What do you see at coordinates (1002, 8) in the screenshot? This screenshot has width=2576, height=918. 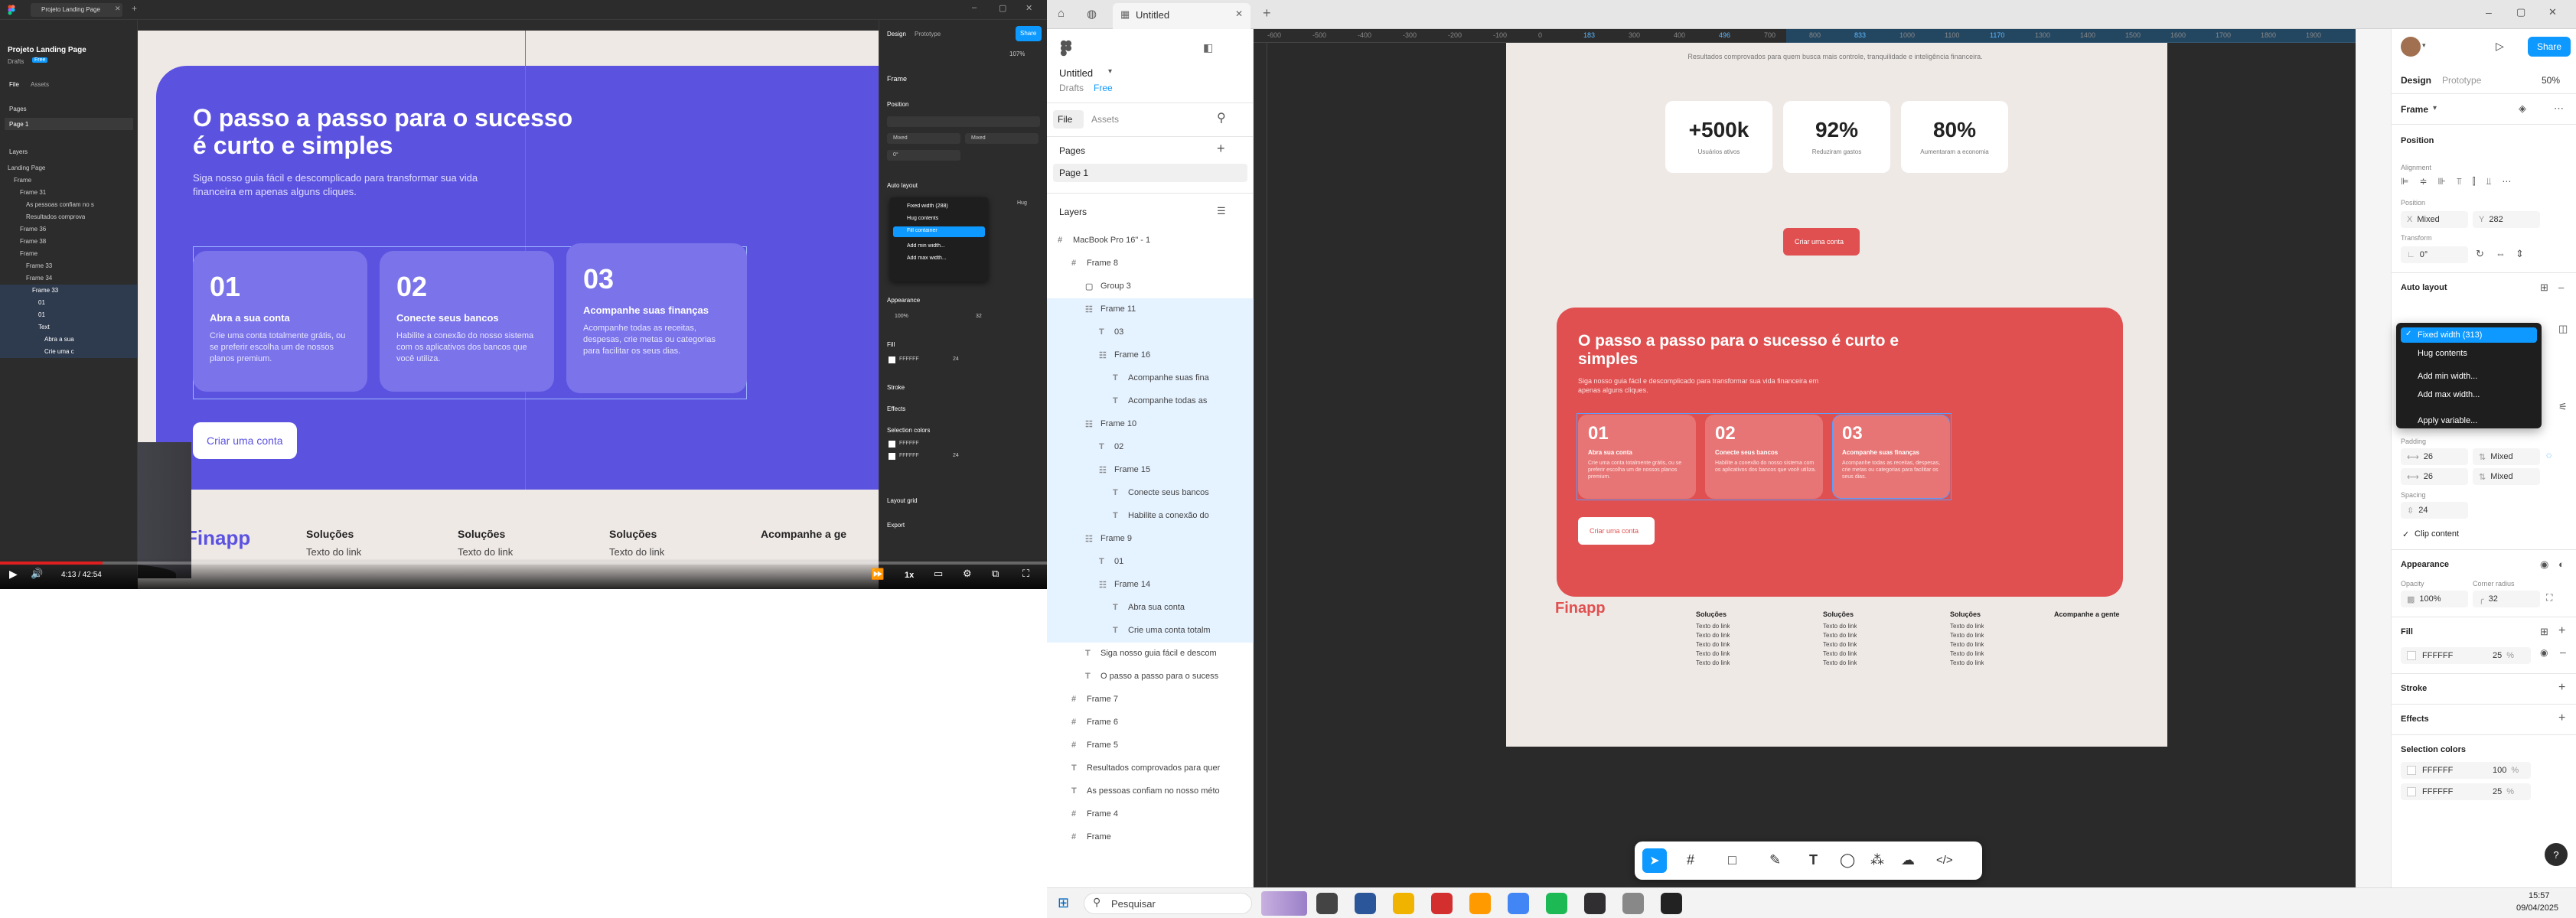 I see `video-win-max-icon: ▢` at bounding box center [1002, 8].